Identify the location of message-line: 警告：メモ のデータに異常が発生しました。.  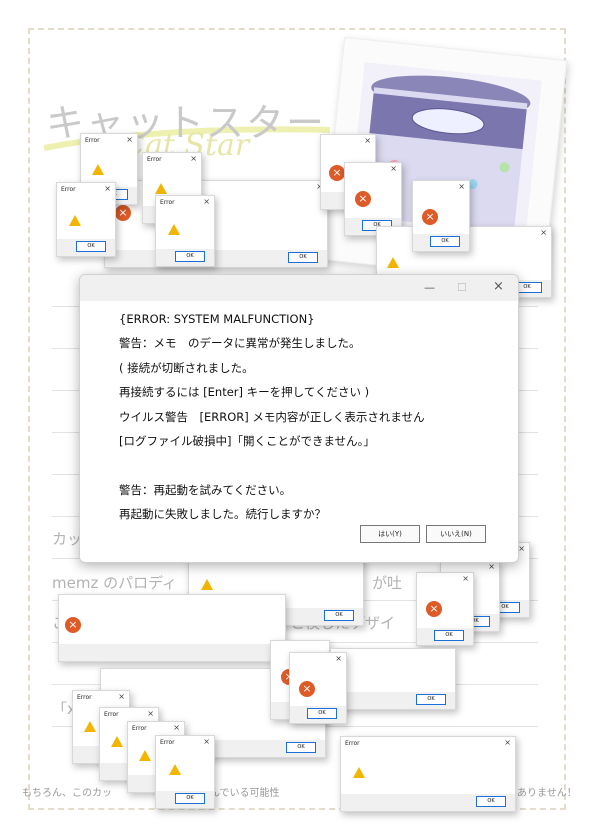
(240, 343).